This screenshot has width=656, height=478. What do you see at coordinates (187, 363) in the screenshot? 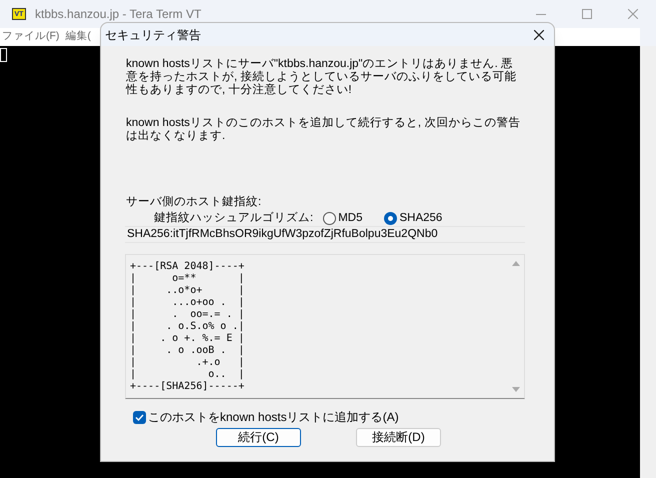
I see `randomart-line: | .+.o |` at bounding box center [187, 363].